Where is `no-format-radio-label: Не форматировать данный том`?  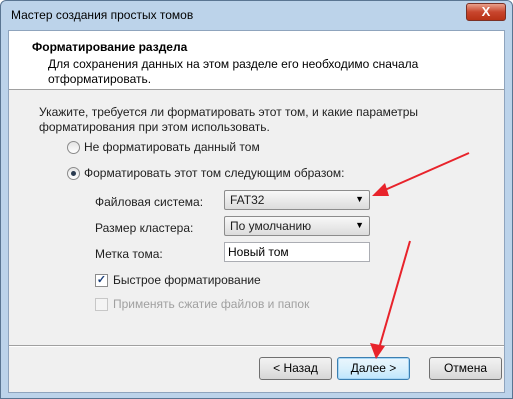 no-format-radio-label: Не форматировать данный том is located at coordinates (172, 147).